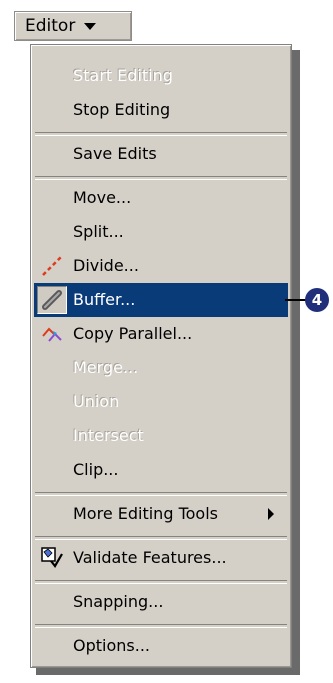  What do you see at coordinates (317, 300) in the screenshot?
I see `callout-badge: 4` at bounding box center [317, 300].